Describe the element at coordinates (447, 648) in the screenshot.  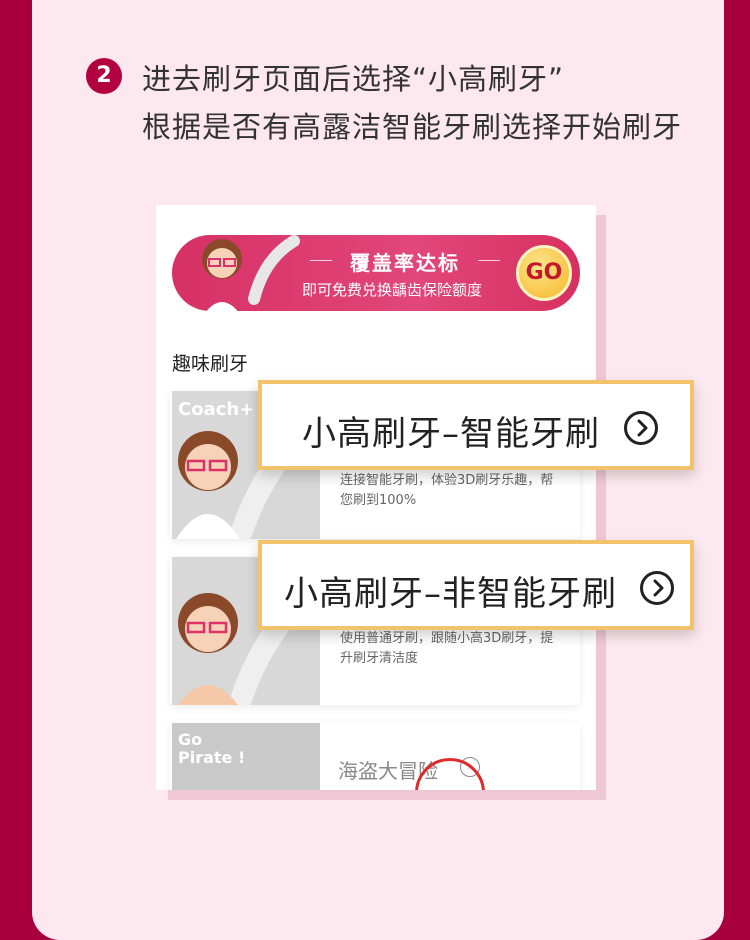
I see `card-description: 使用普通牙刷，跟随小高3D刷牙，提升刷牙清洁度` at that location.